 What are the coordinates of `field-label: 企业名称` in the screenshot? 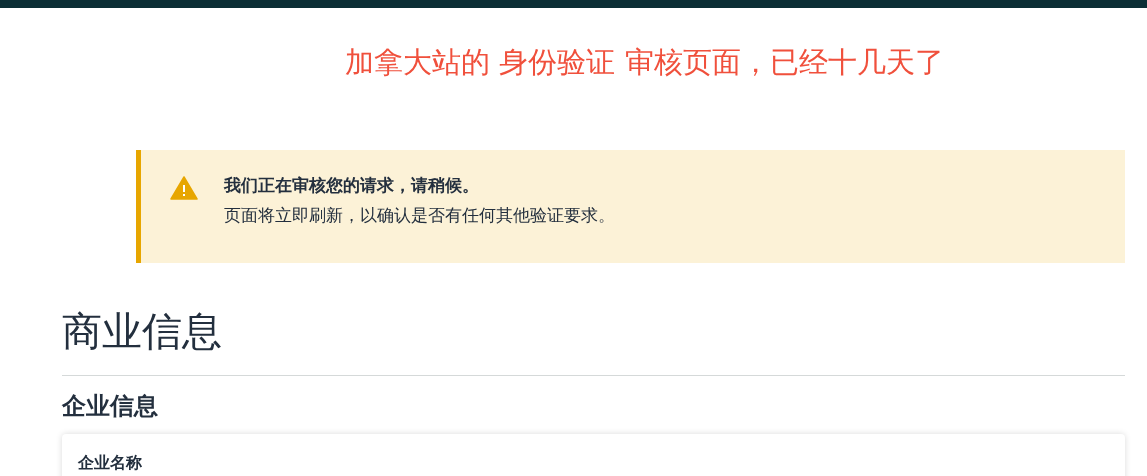 It's located at (110, 462).